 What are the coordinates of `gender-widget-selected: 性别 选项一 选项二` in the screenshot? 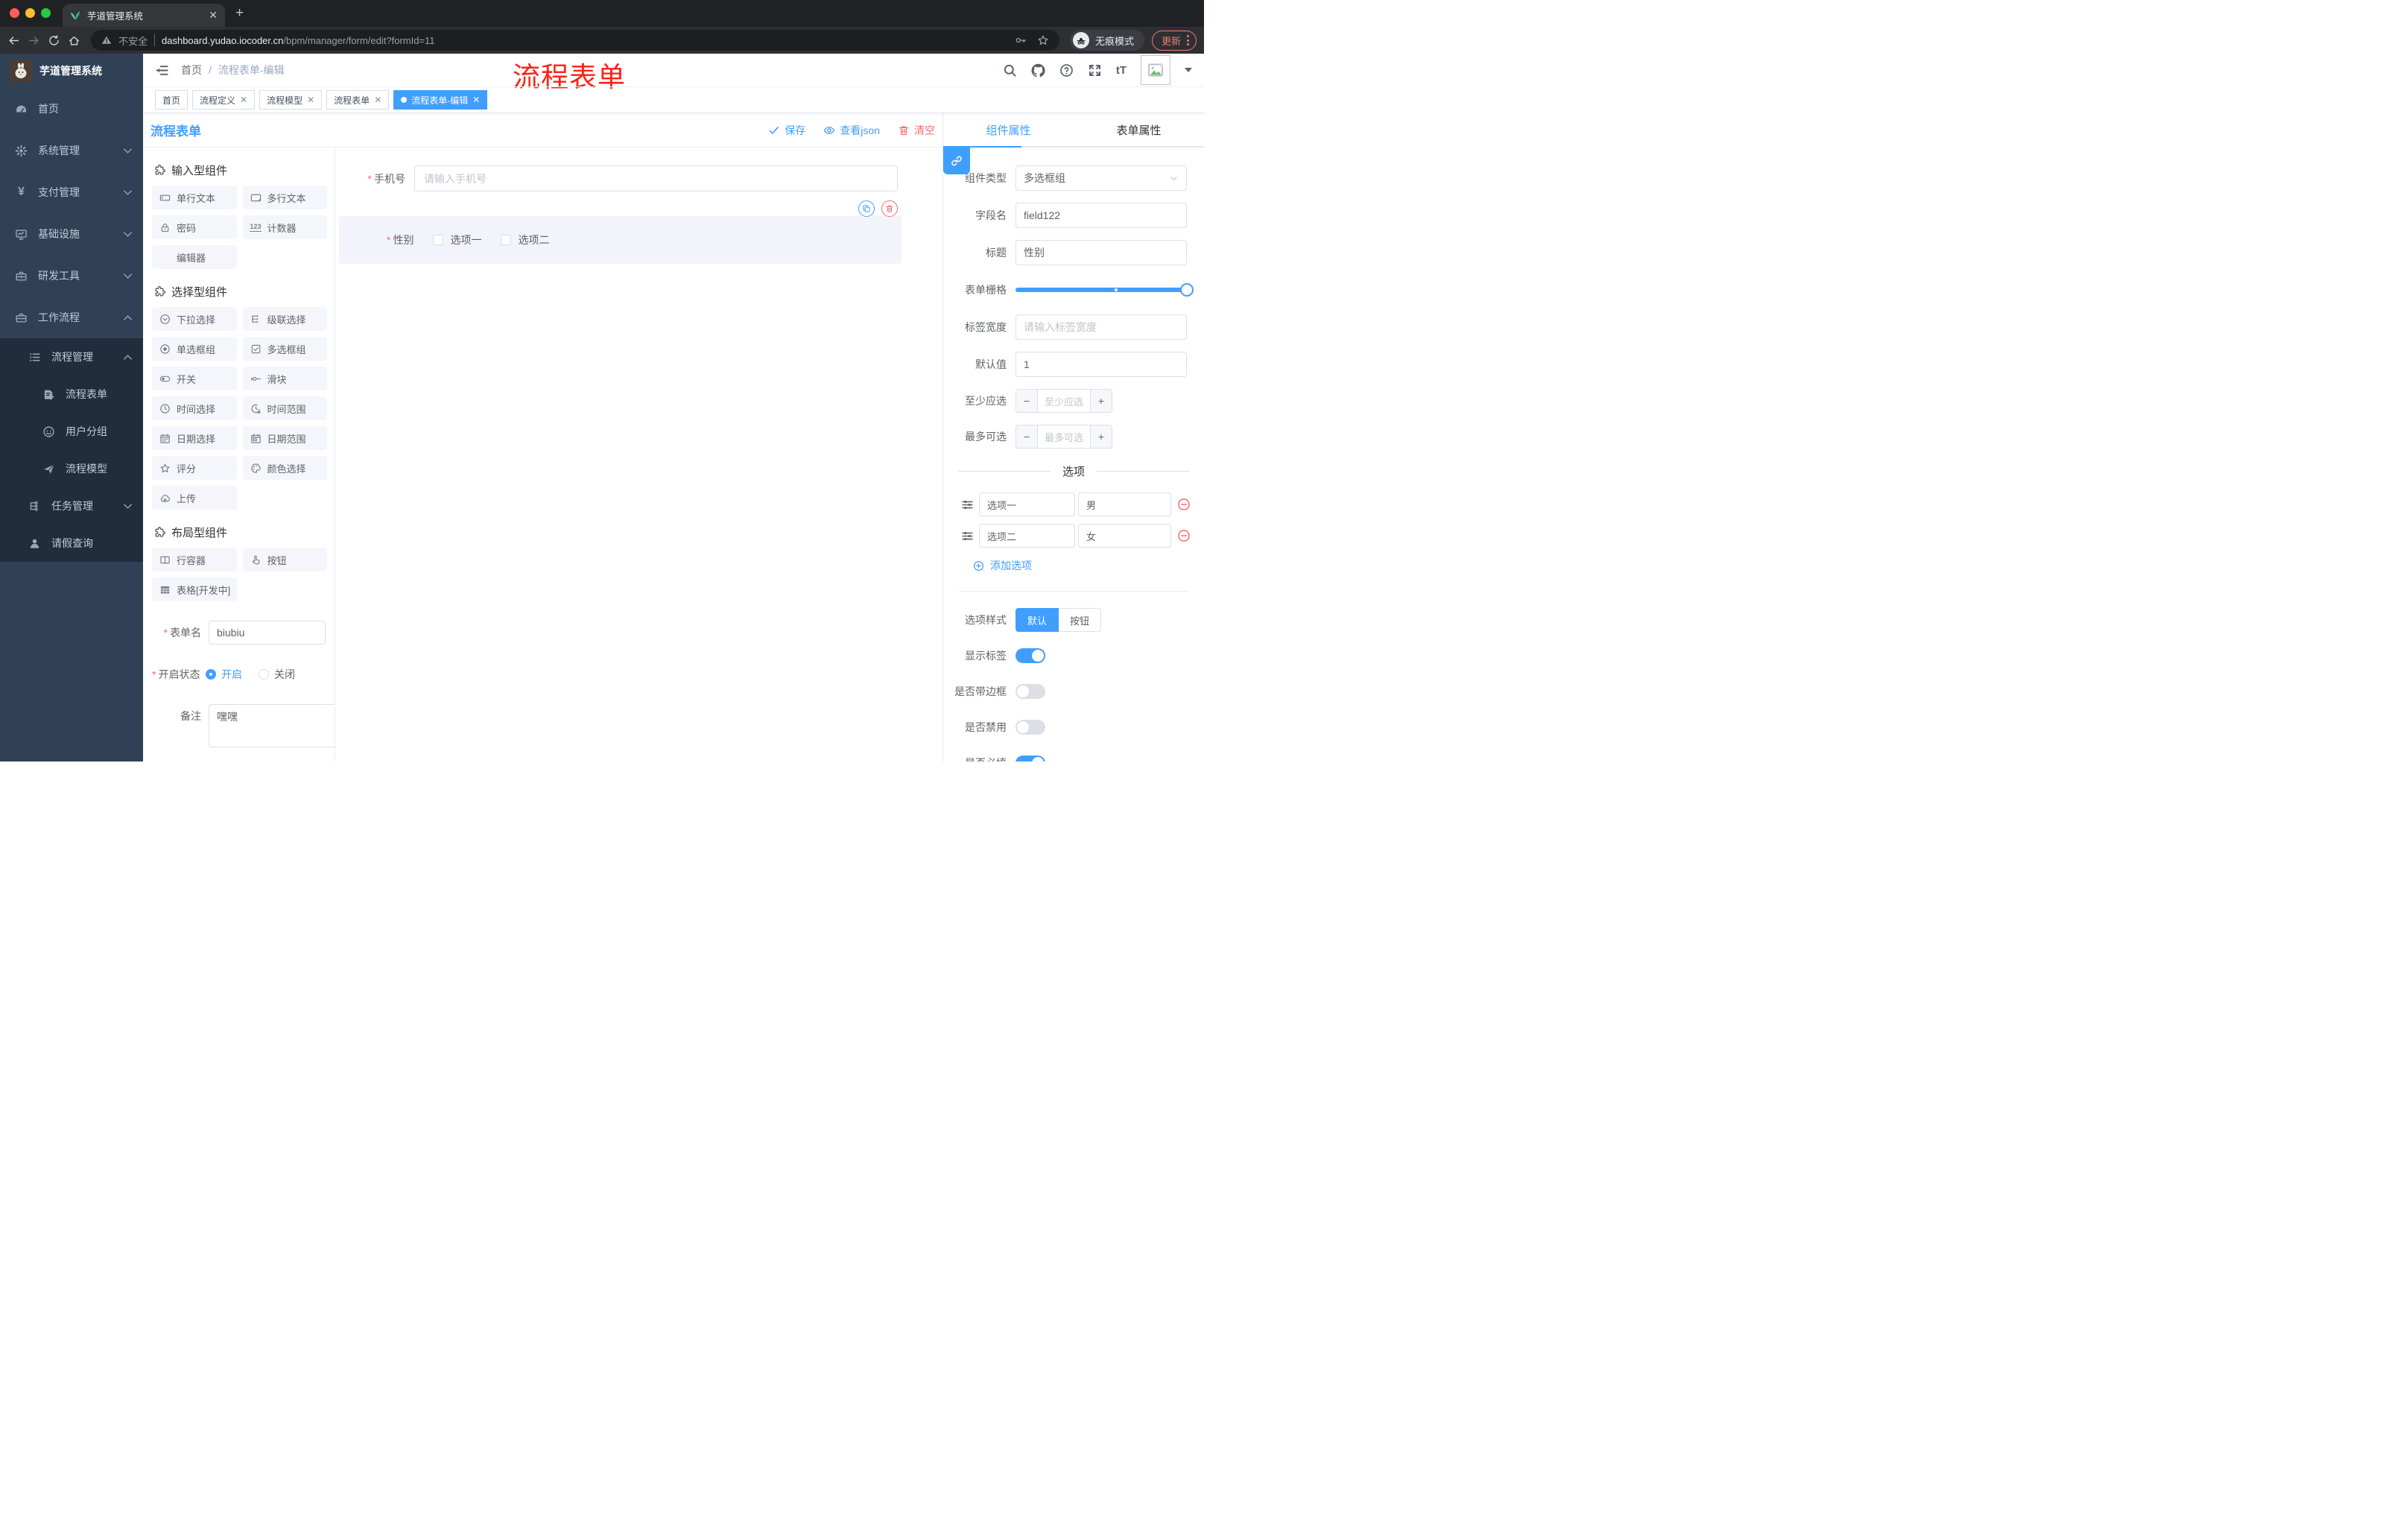 It's located at (620, 240).